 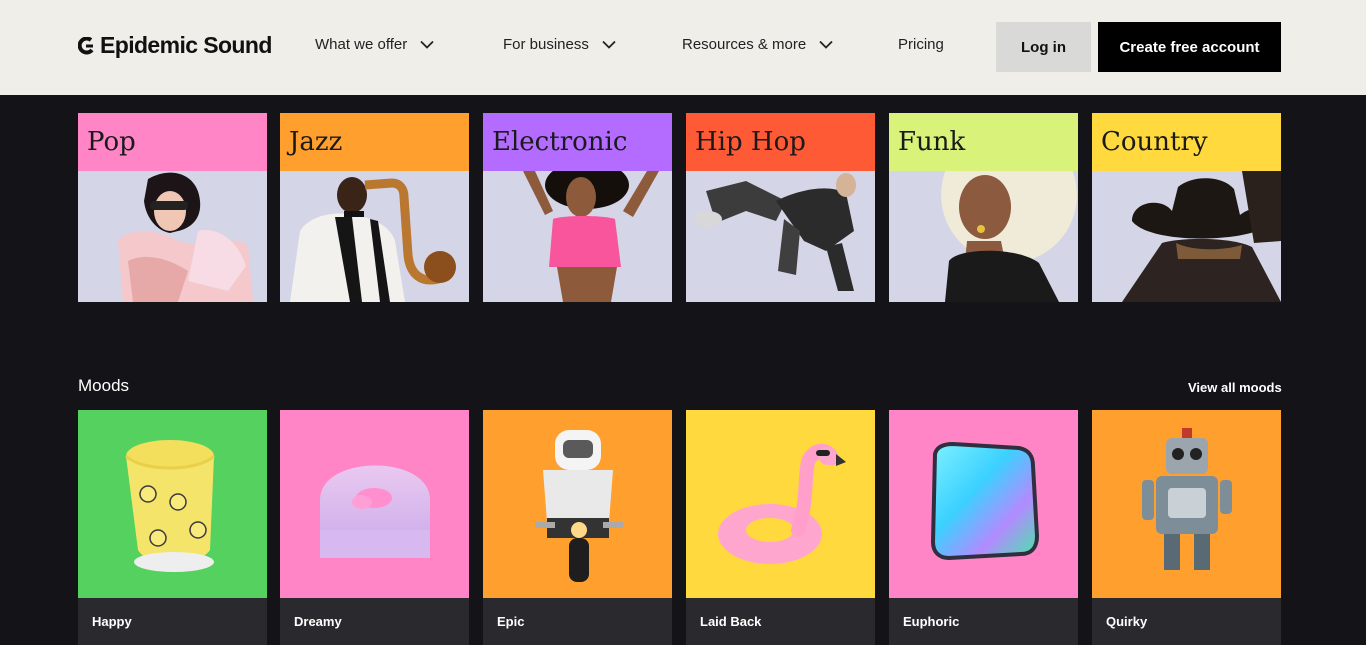 What do you see at coordinates (1186, 504) in the screenshot?
I see `toy-robot-image` at bounding box center [1186, 504].